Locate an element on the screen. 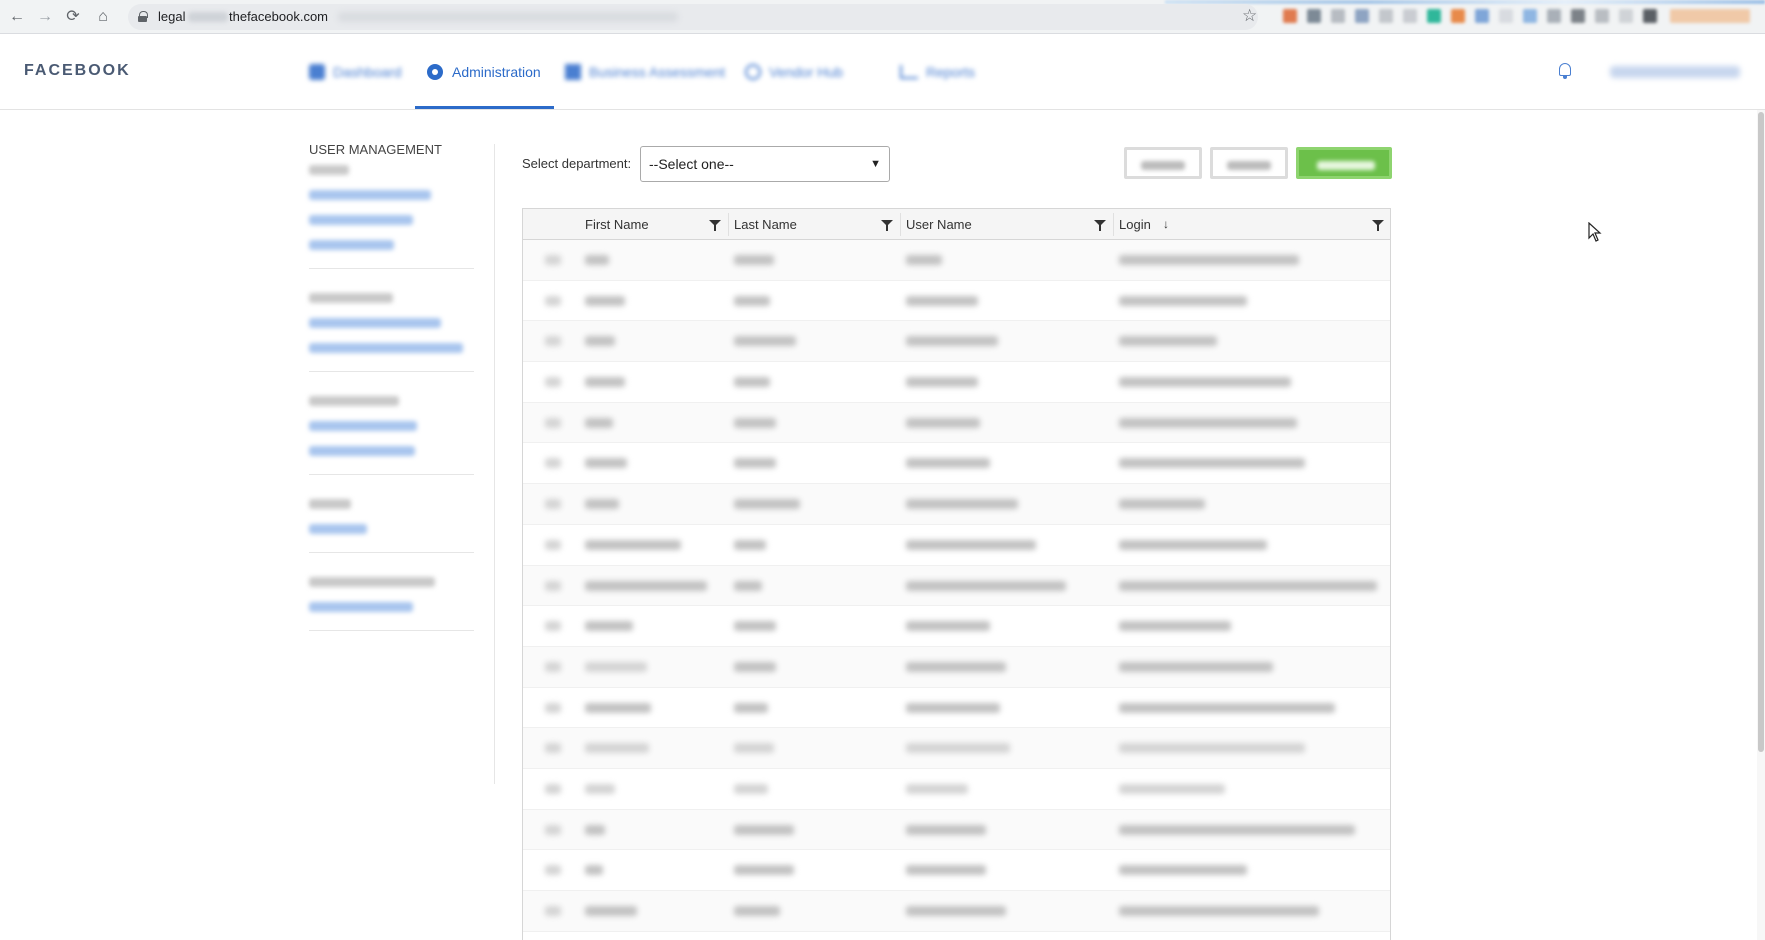 The width and height of the screenshot is (1765, 940). column-header-user-name: User Name is located at coordinates (939, 224).